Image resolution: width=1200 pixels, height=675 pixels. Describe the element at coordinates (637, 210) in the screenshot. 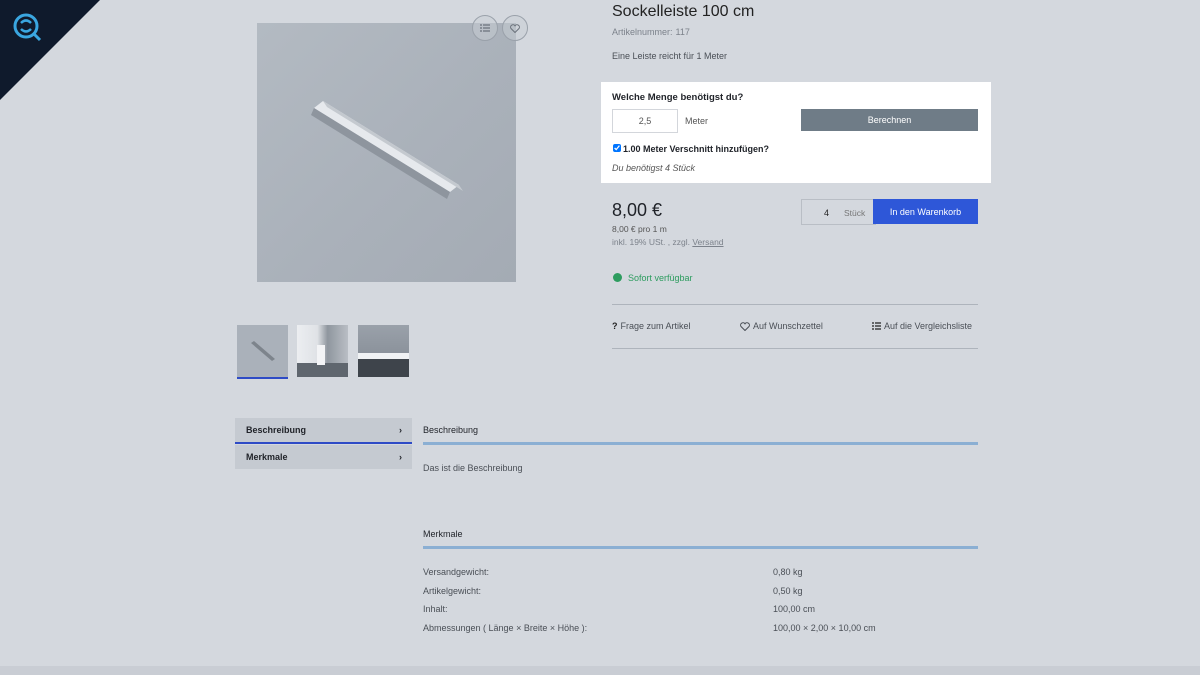

I see `price: 8,00 €` at that location.